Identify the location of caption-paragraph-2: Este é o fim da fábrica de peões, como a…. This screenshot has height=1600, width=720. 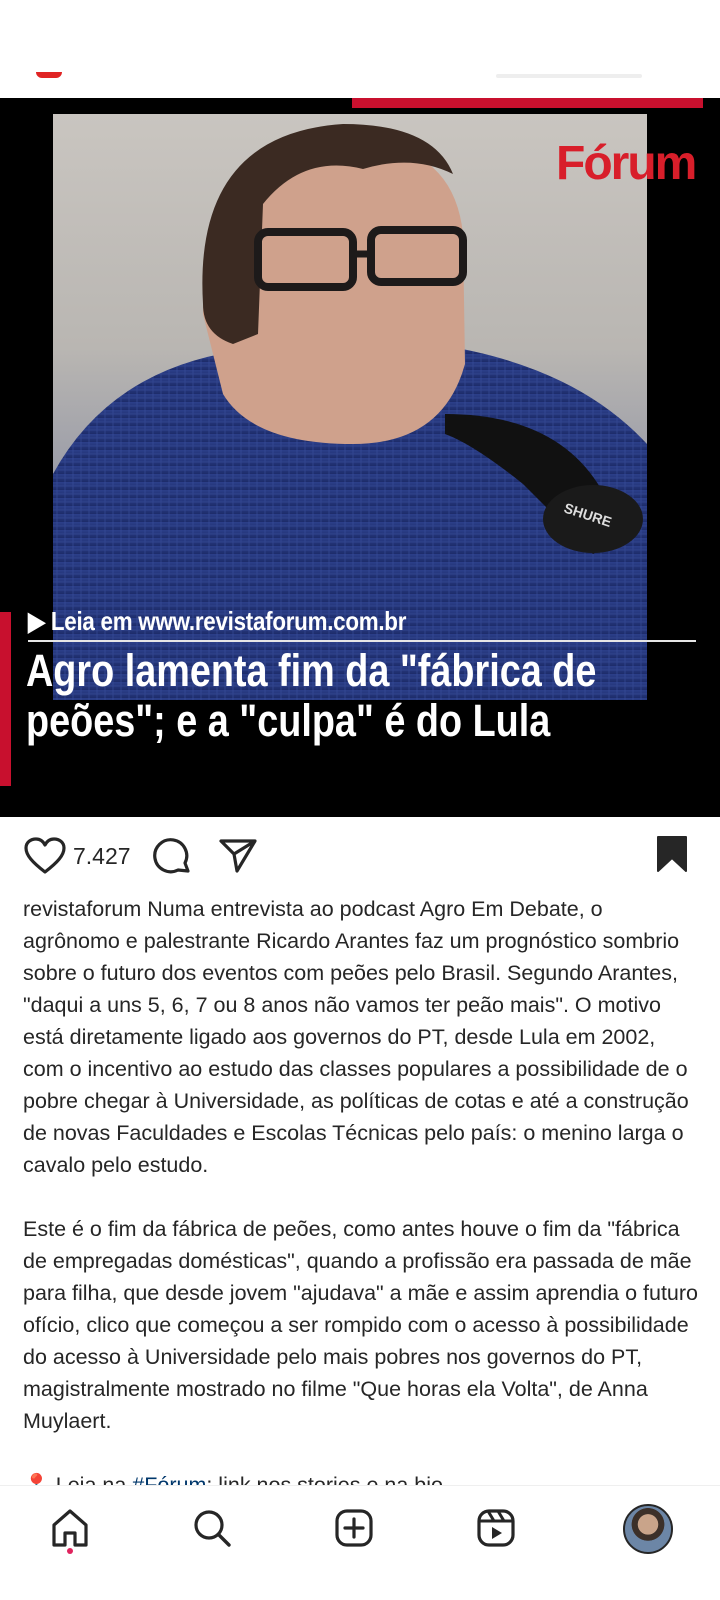
(361, 1325).